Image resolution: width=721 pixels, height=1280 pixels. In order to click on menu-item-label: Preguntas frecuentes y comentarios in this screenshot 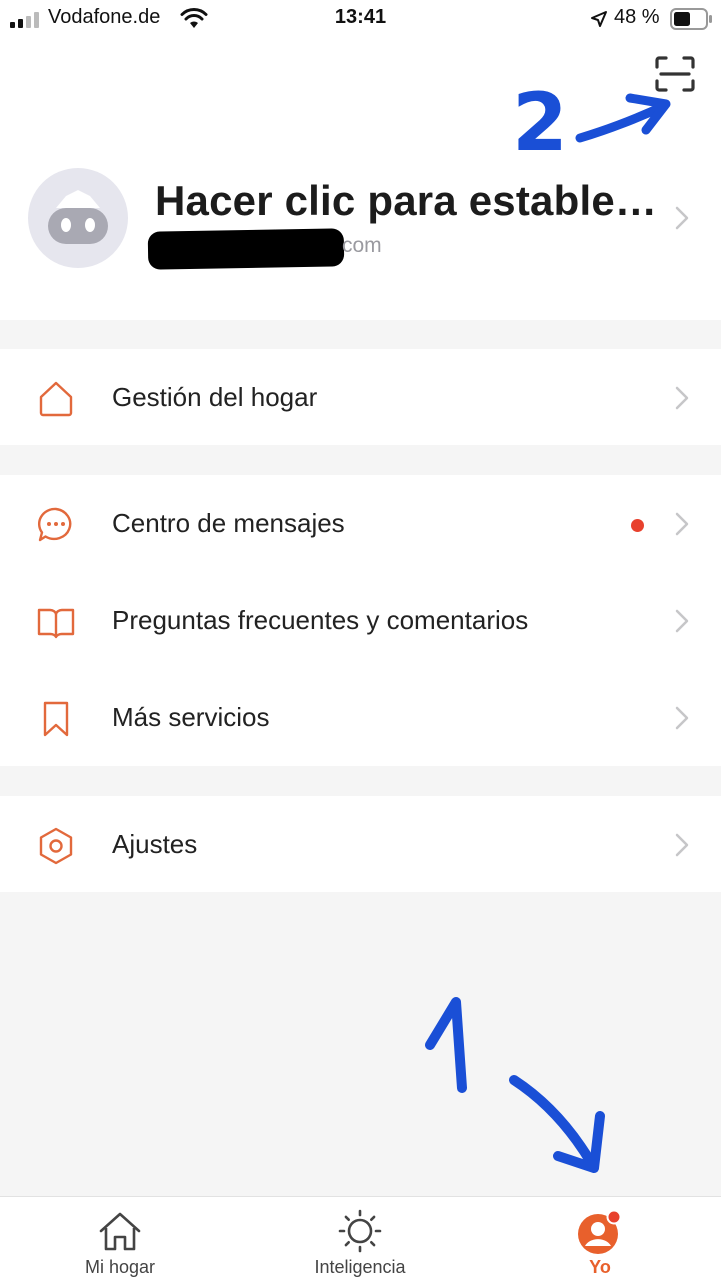, I will do `click(320, 620)`.